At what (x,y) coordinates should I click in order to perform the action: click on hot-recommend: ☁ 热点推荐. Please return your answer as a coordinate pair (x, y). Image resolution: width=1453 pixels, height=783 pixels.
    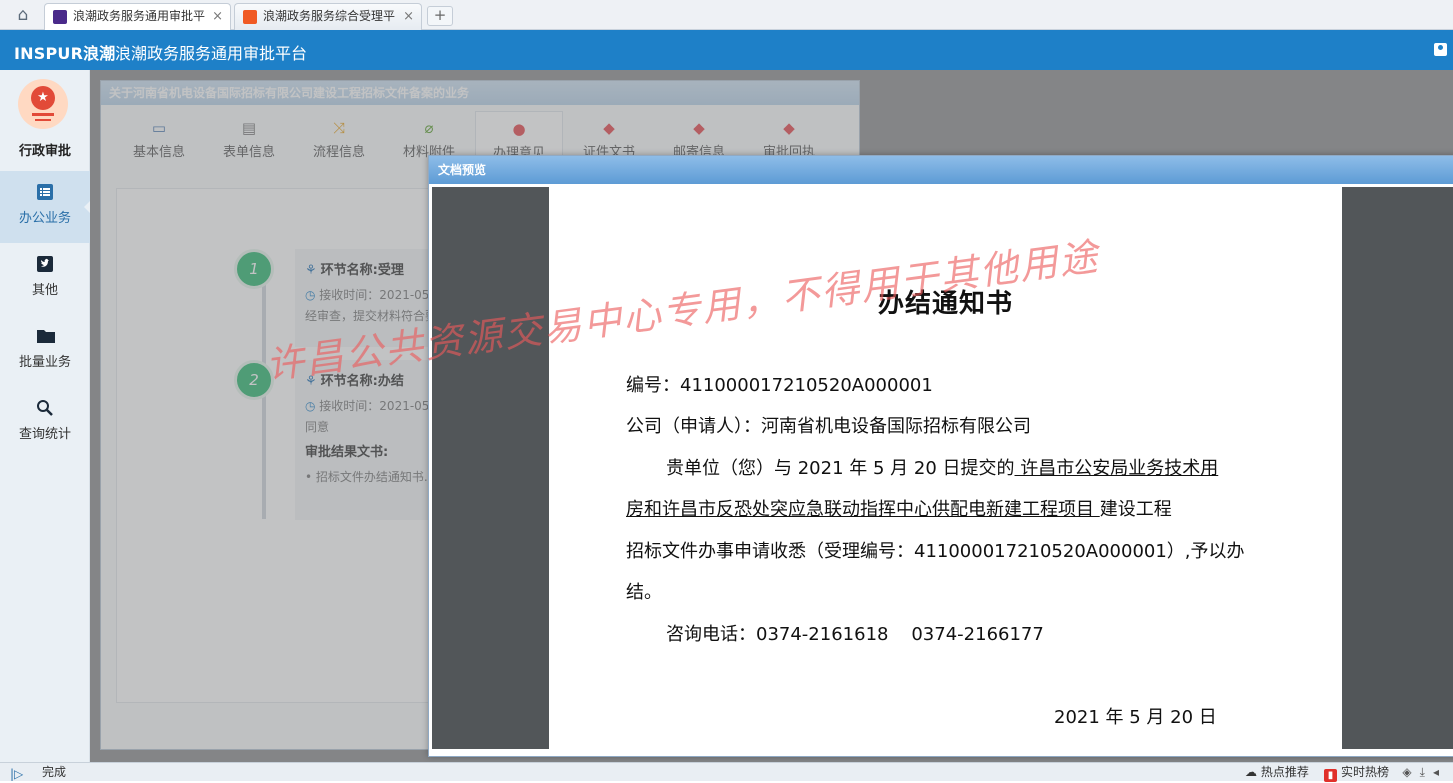
    Looking at the image, I should click on (1277, 772).